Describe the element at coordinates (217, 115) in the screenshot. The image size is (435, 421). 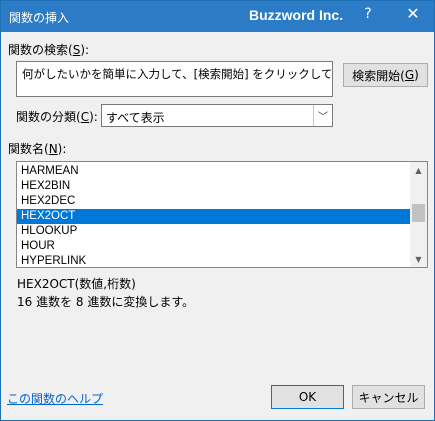
I see `category-select: すべて表示 ﹀` at that location.